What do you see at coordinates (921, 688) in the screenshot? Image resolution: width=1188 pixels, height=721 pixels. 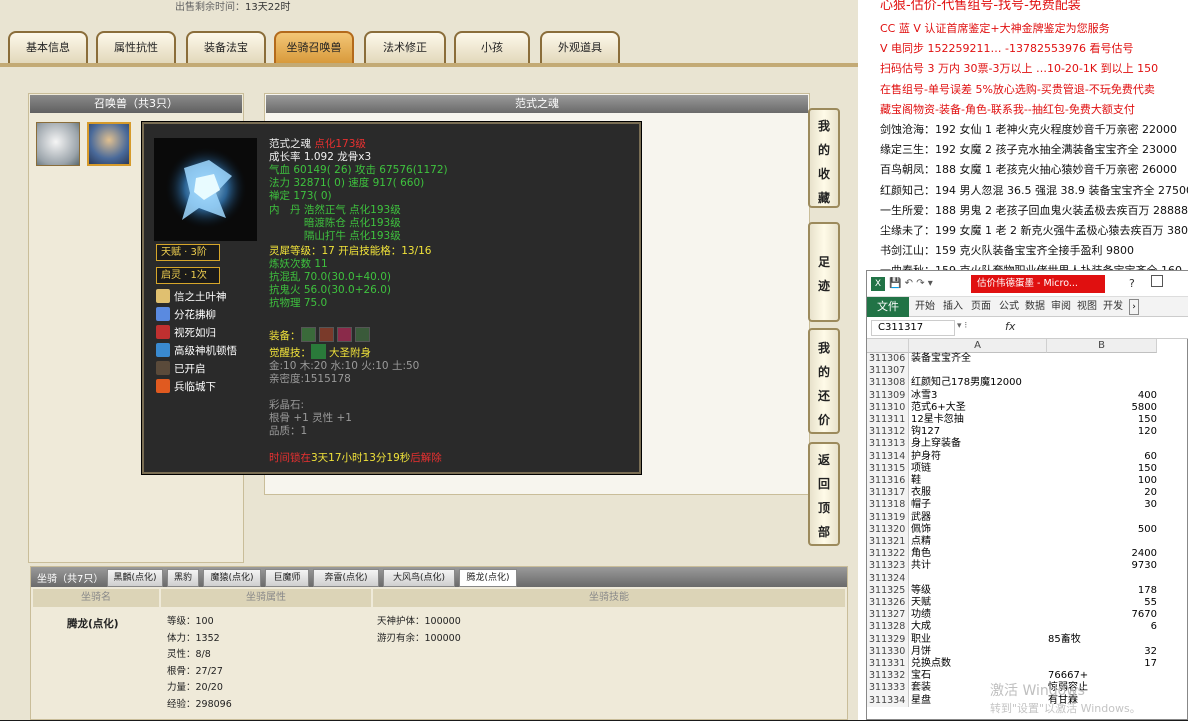 I see `cell-a: 套装` at bounding box center [921, 688].